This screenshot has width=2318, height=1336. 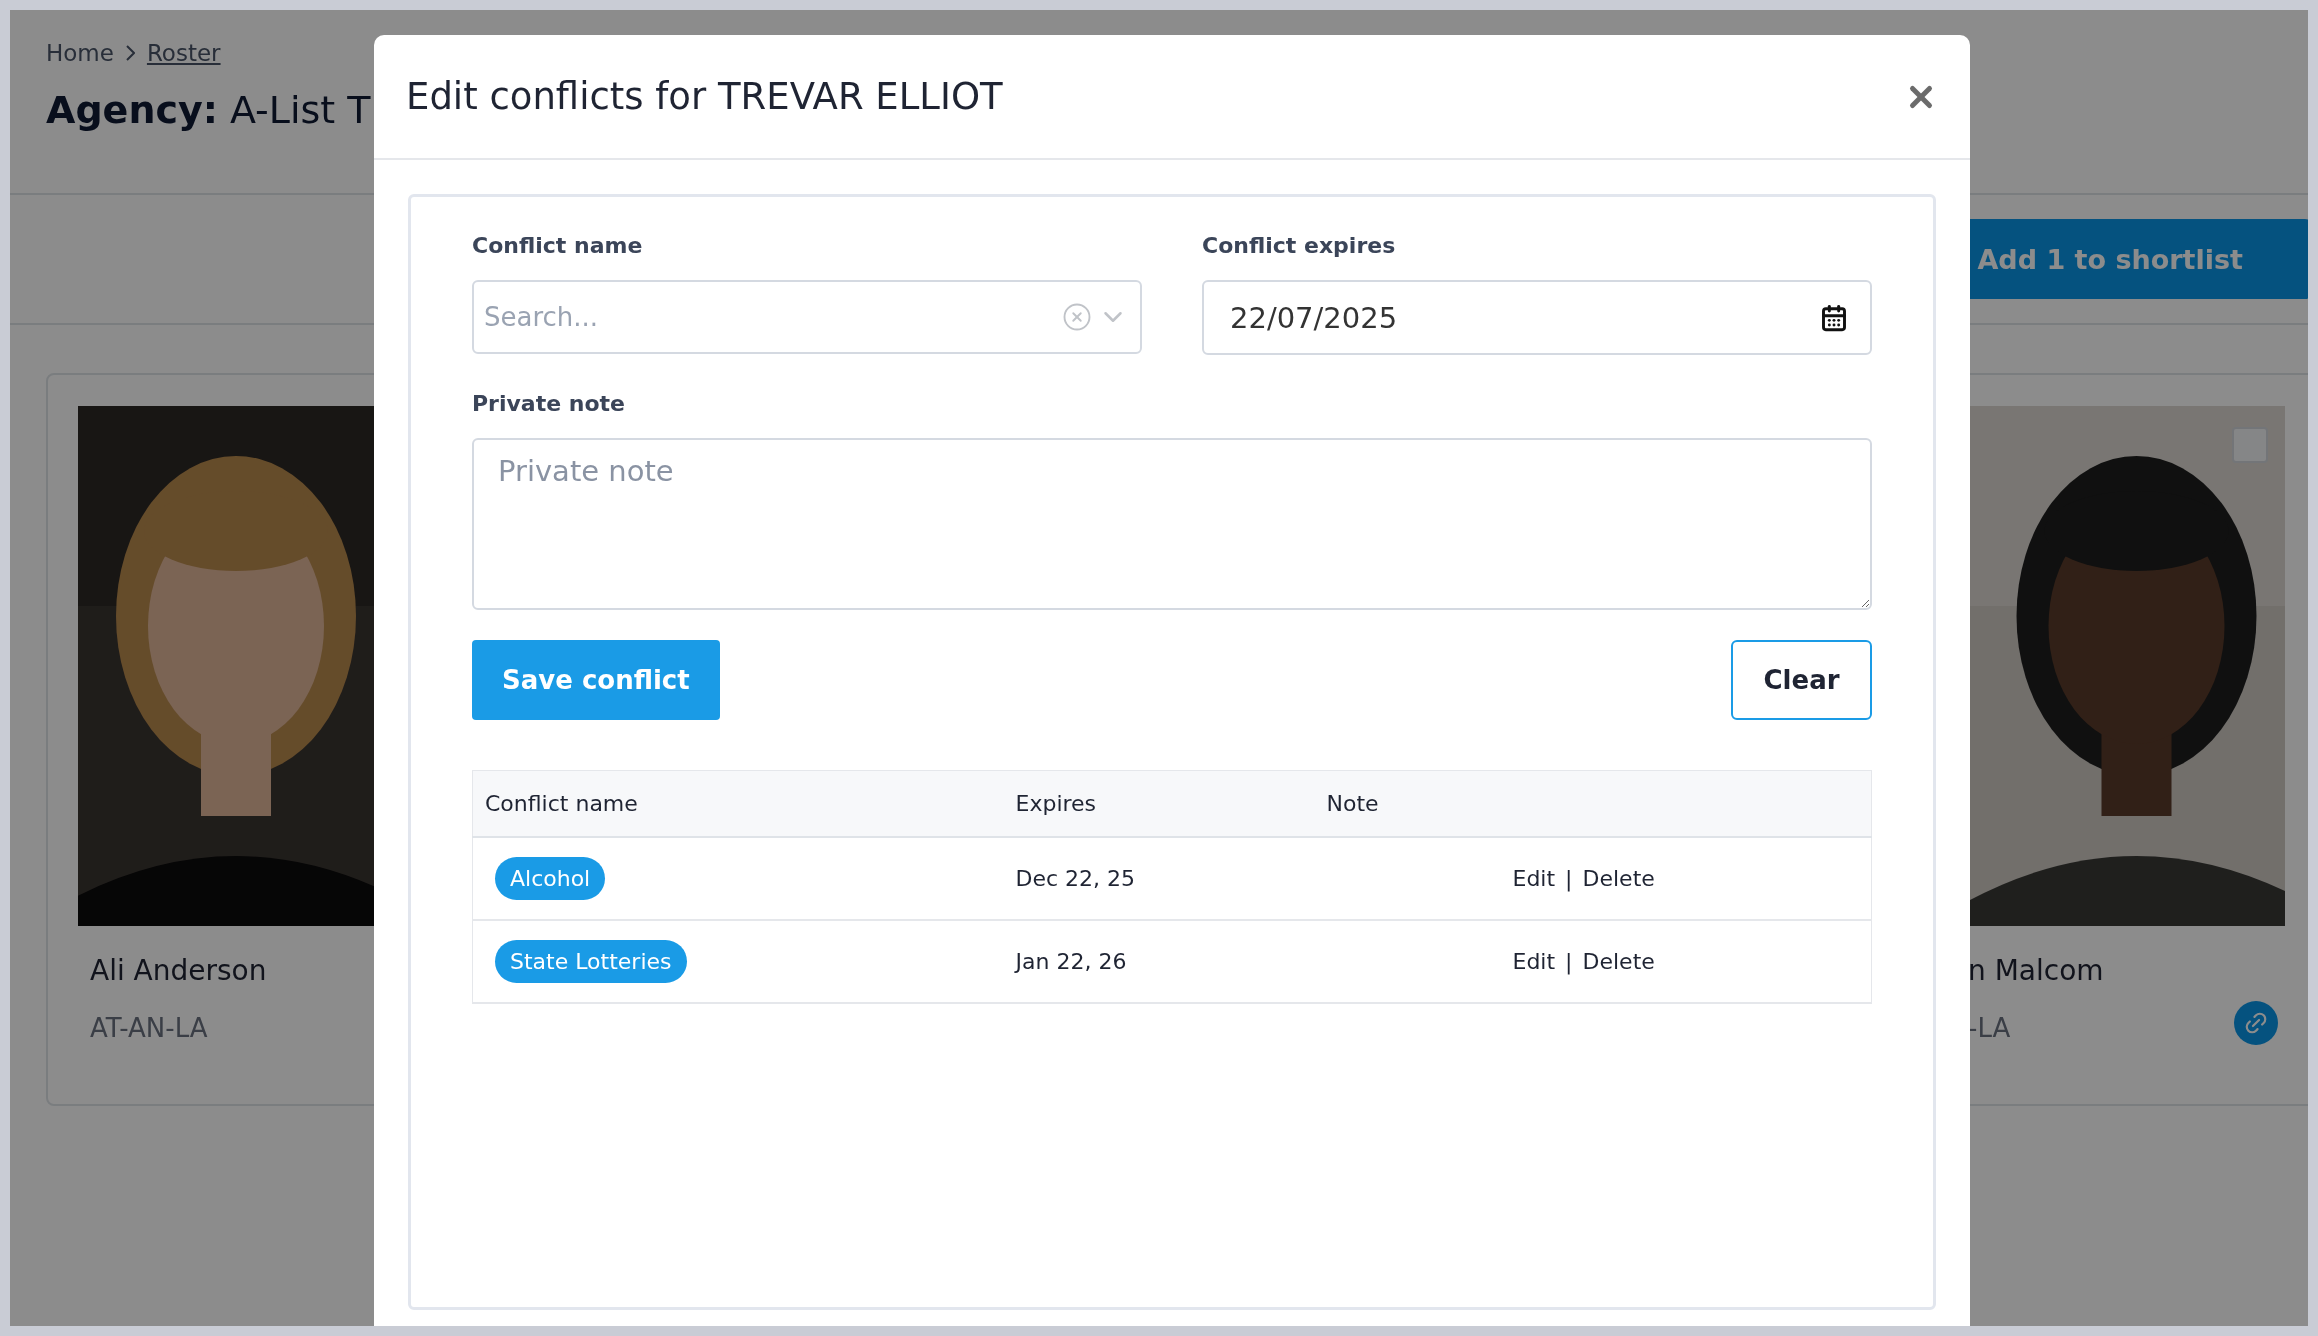 I want to click on talent-code: -LA, so click(x=1989, y=1028).